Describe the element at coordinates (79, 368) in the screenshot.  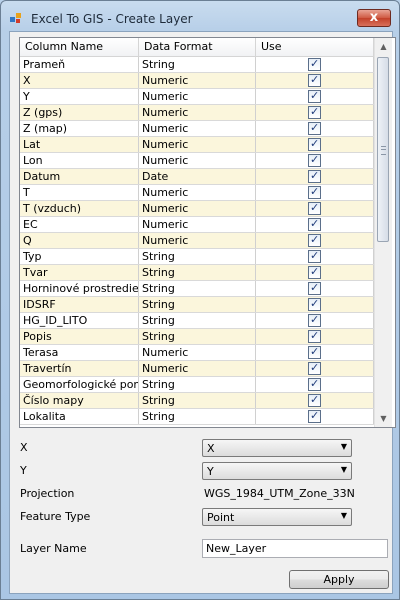
I see `column-name-cell: Travertín` at that location.